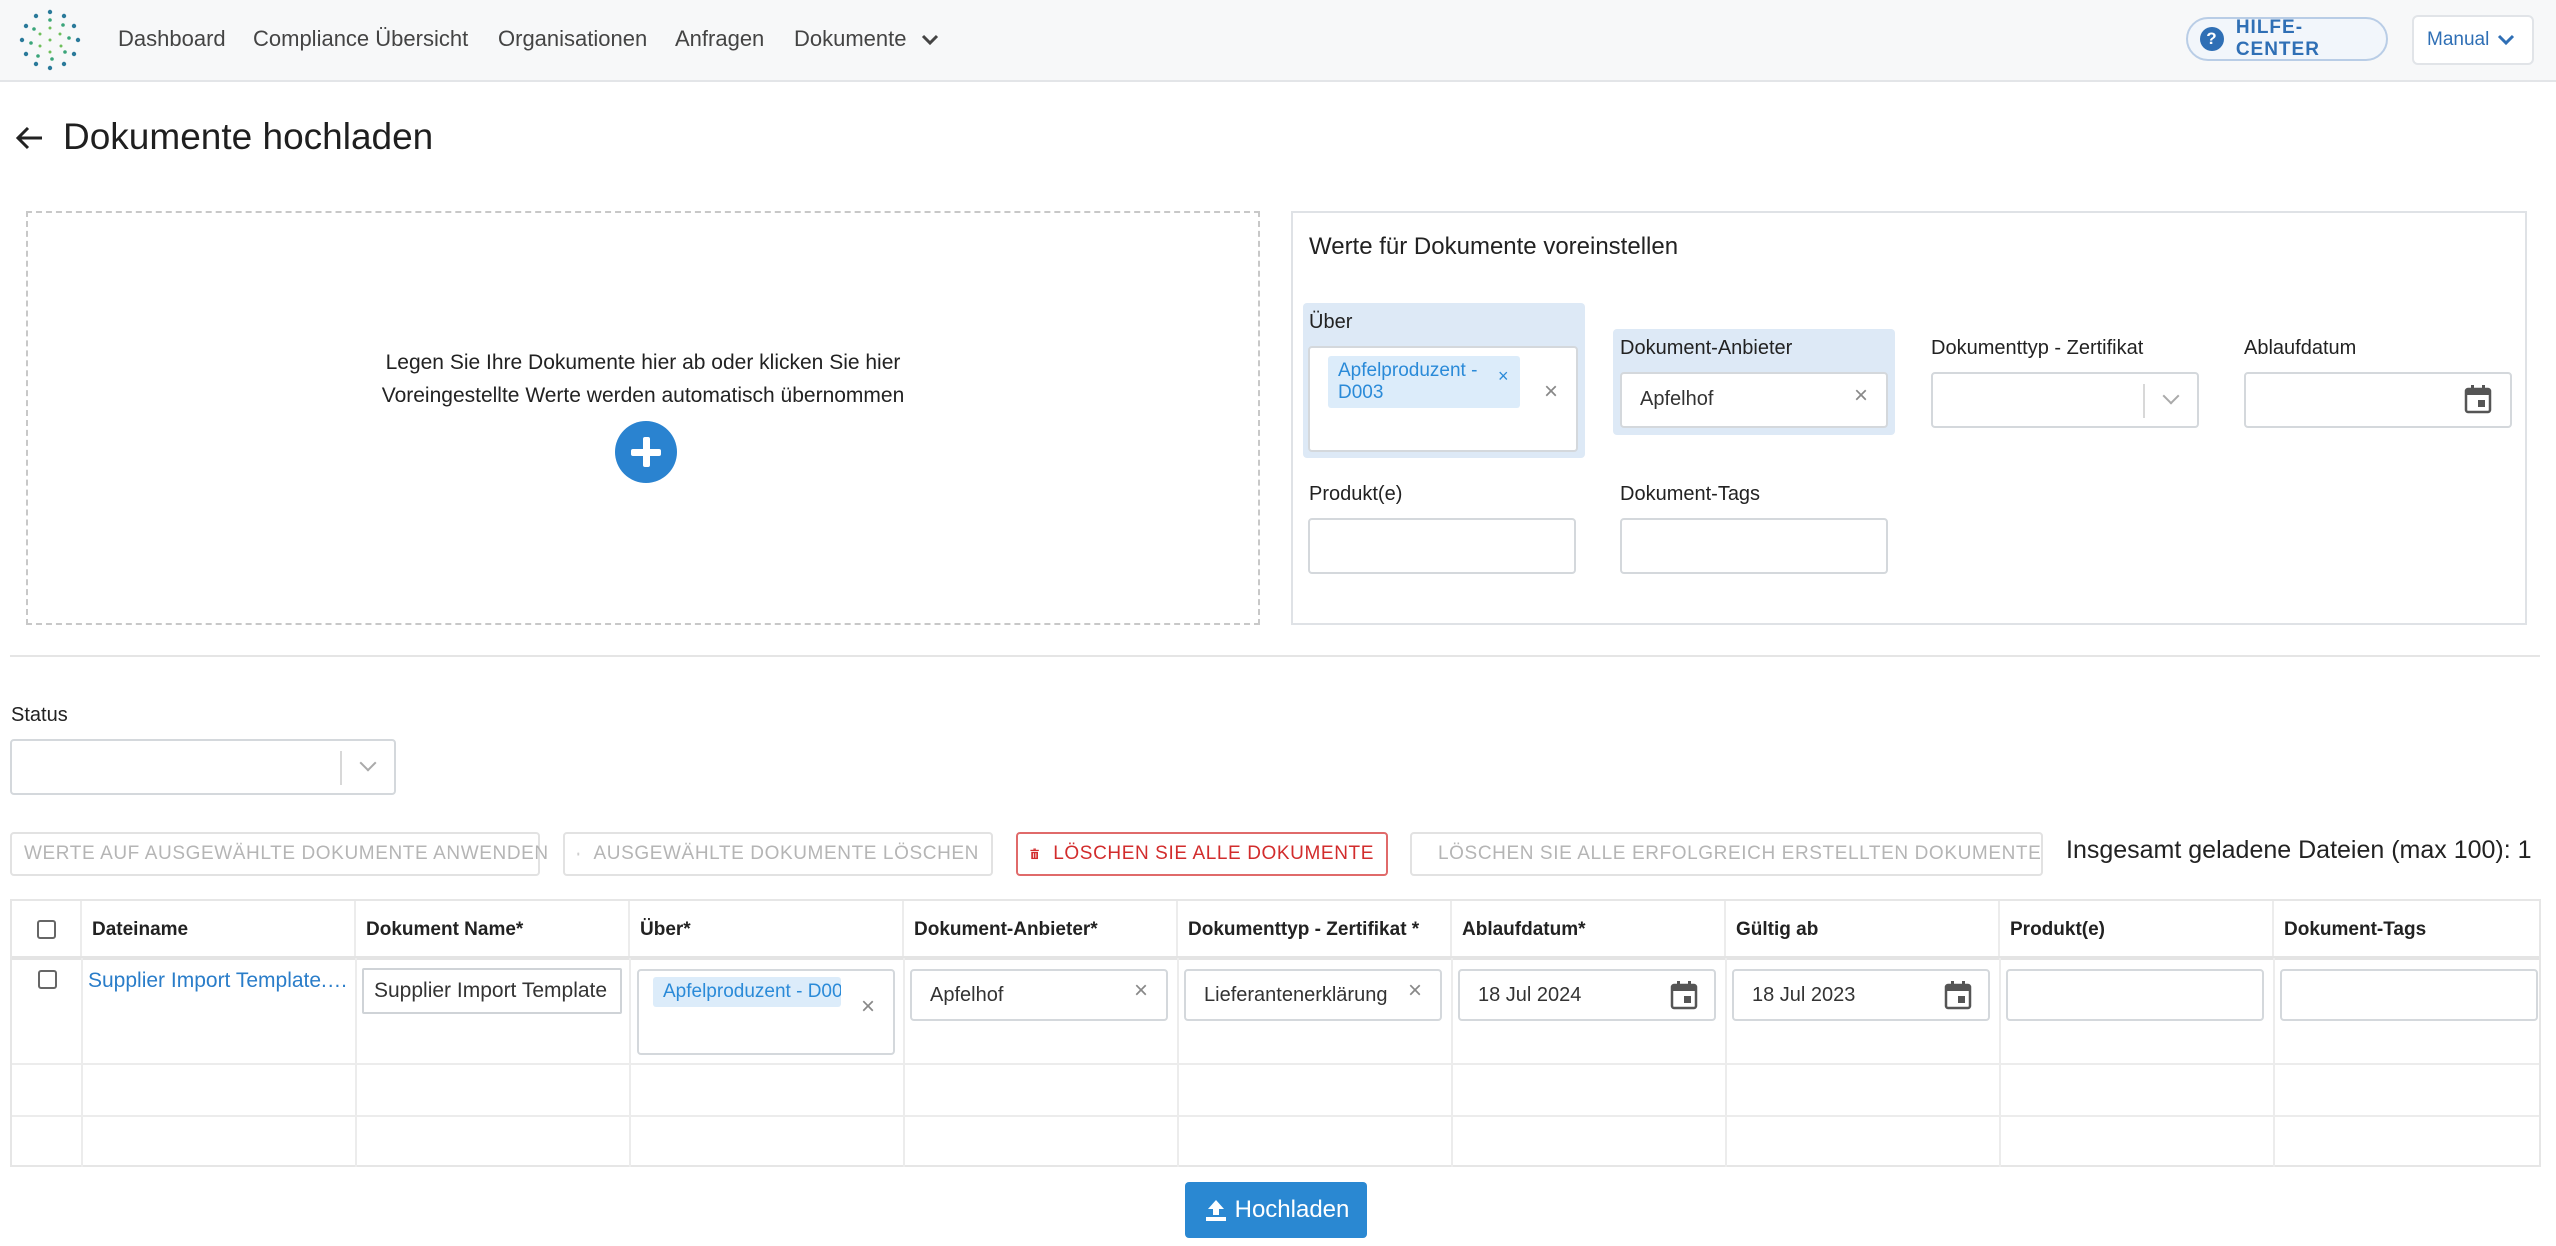 The height and width of the screenshot is (1246, 2556). What do you see at coordinates (203, 767) in the screenshot?
I see `status-select` at bounding box center [203, 767].